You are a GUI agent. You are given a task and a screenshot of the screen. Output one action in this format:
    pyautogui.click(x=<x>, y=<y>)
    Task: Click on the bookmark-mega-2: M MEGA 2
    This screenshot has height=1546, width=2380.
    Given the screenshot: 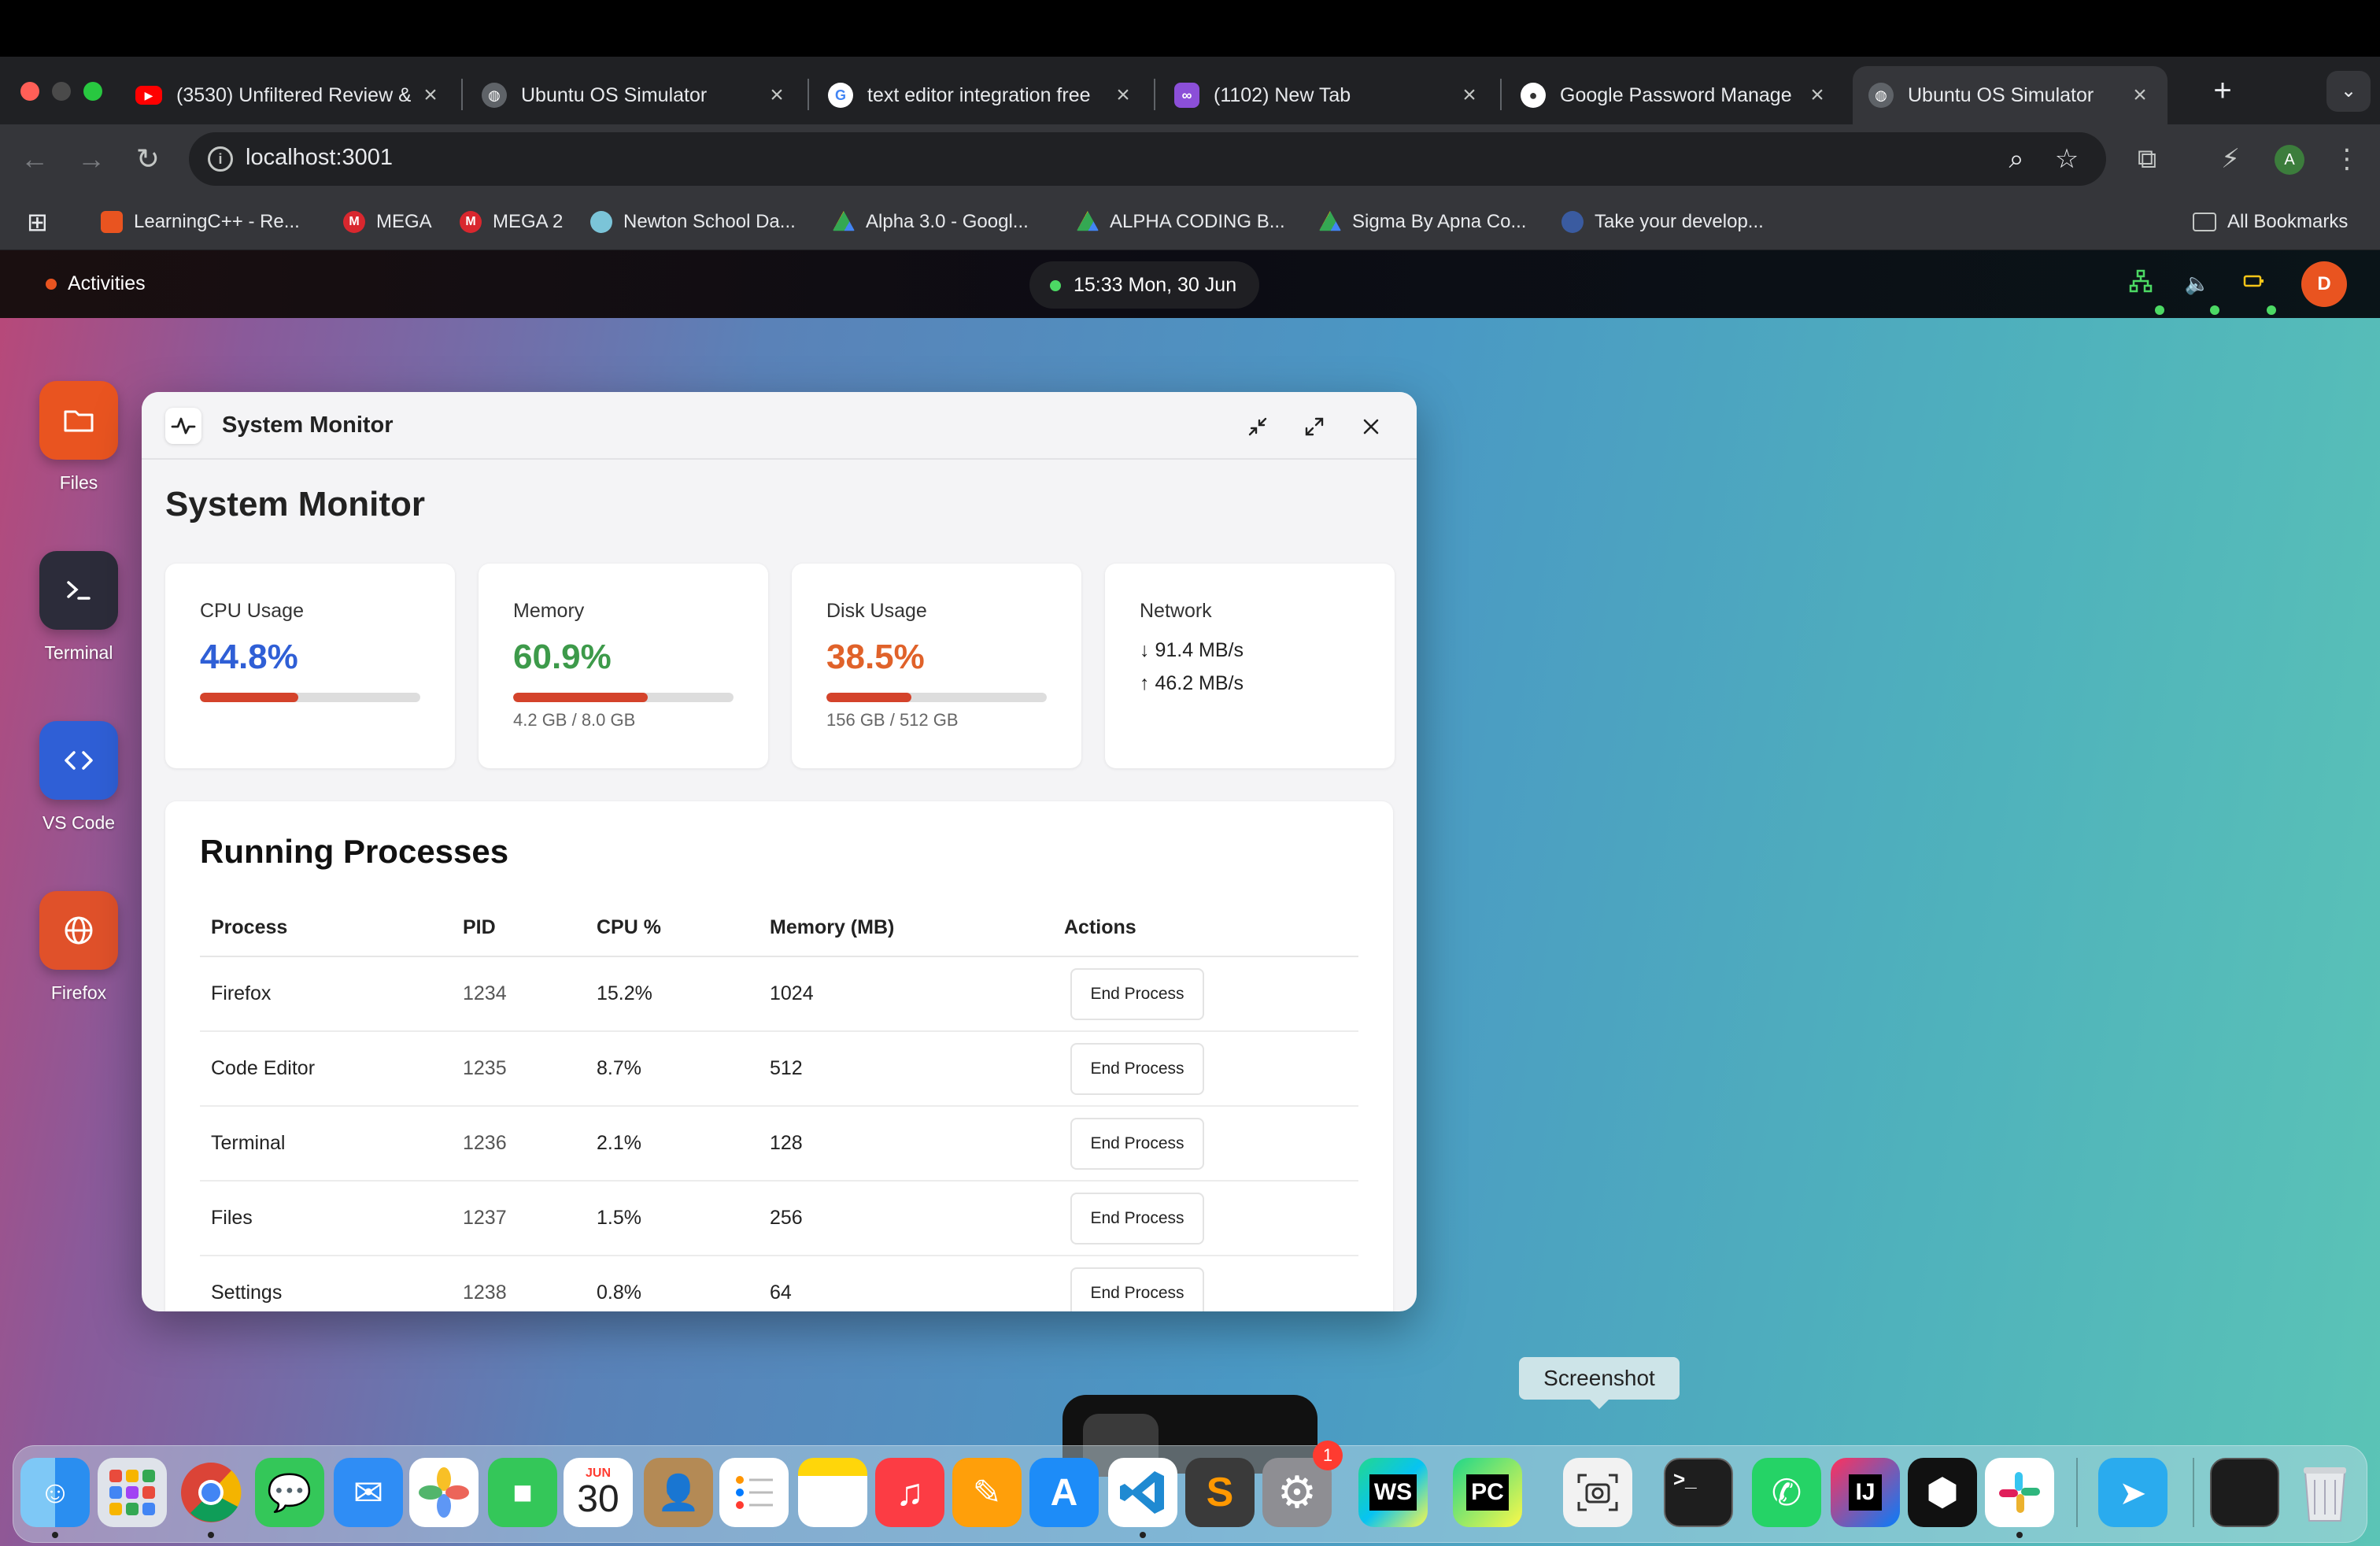 What is the action you would take?
    pyautogui.click(x=511, y=222)
    